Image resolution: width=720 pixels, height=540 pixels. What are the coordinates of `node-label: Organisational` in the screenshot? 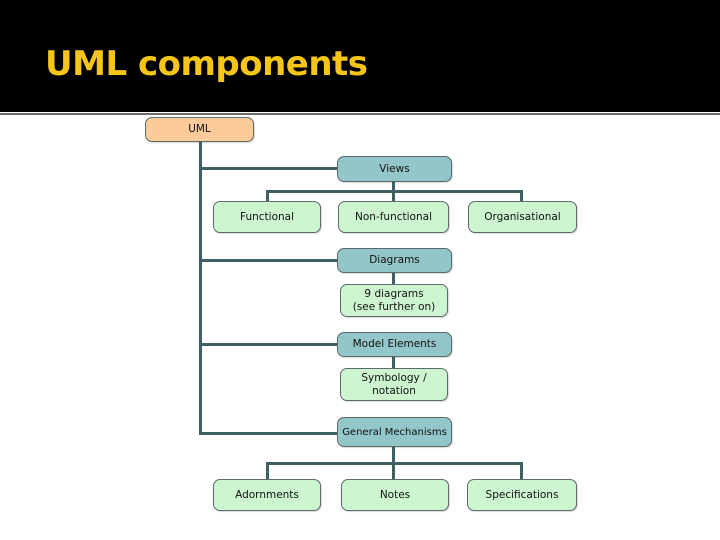 It's located at (522, 216).